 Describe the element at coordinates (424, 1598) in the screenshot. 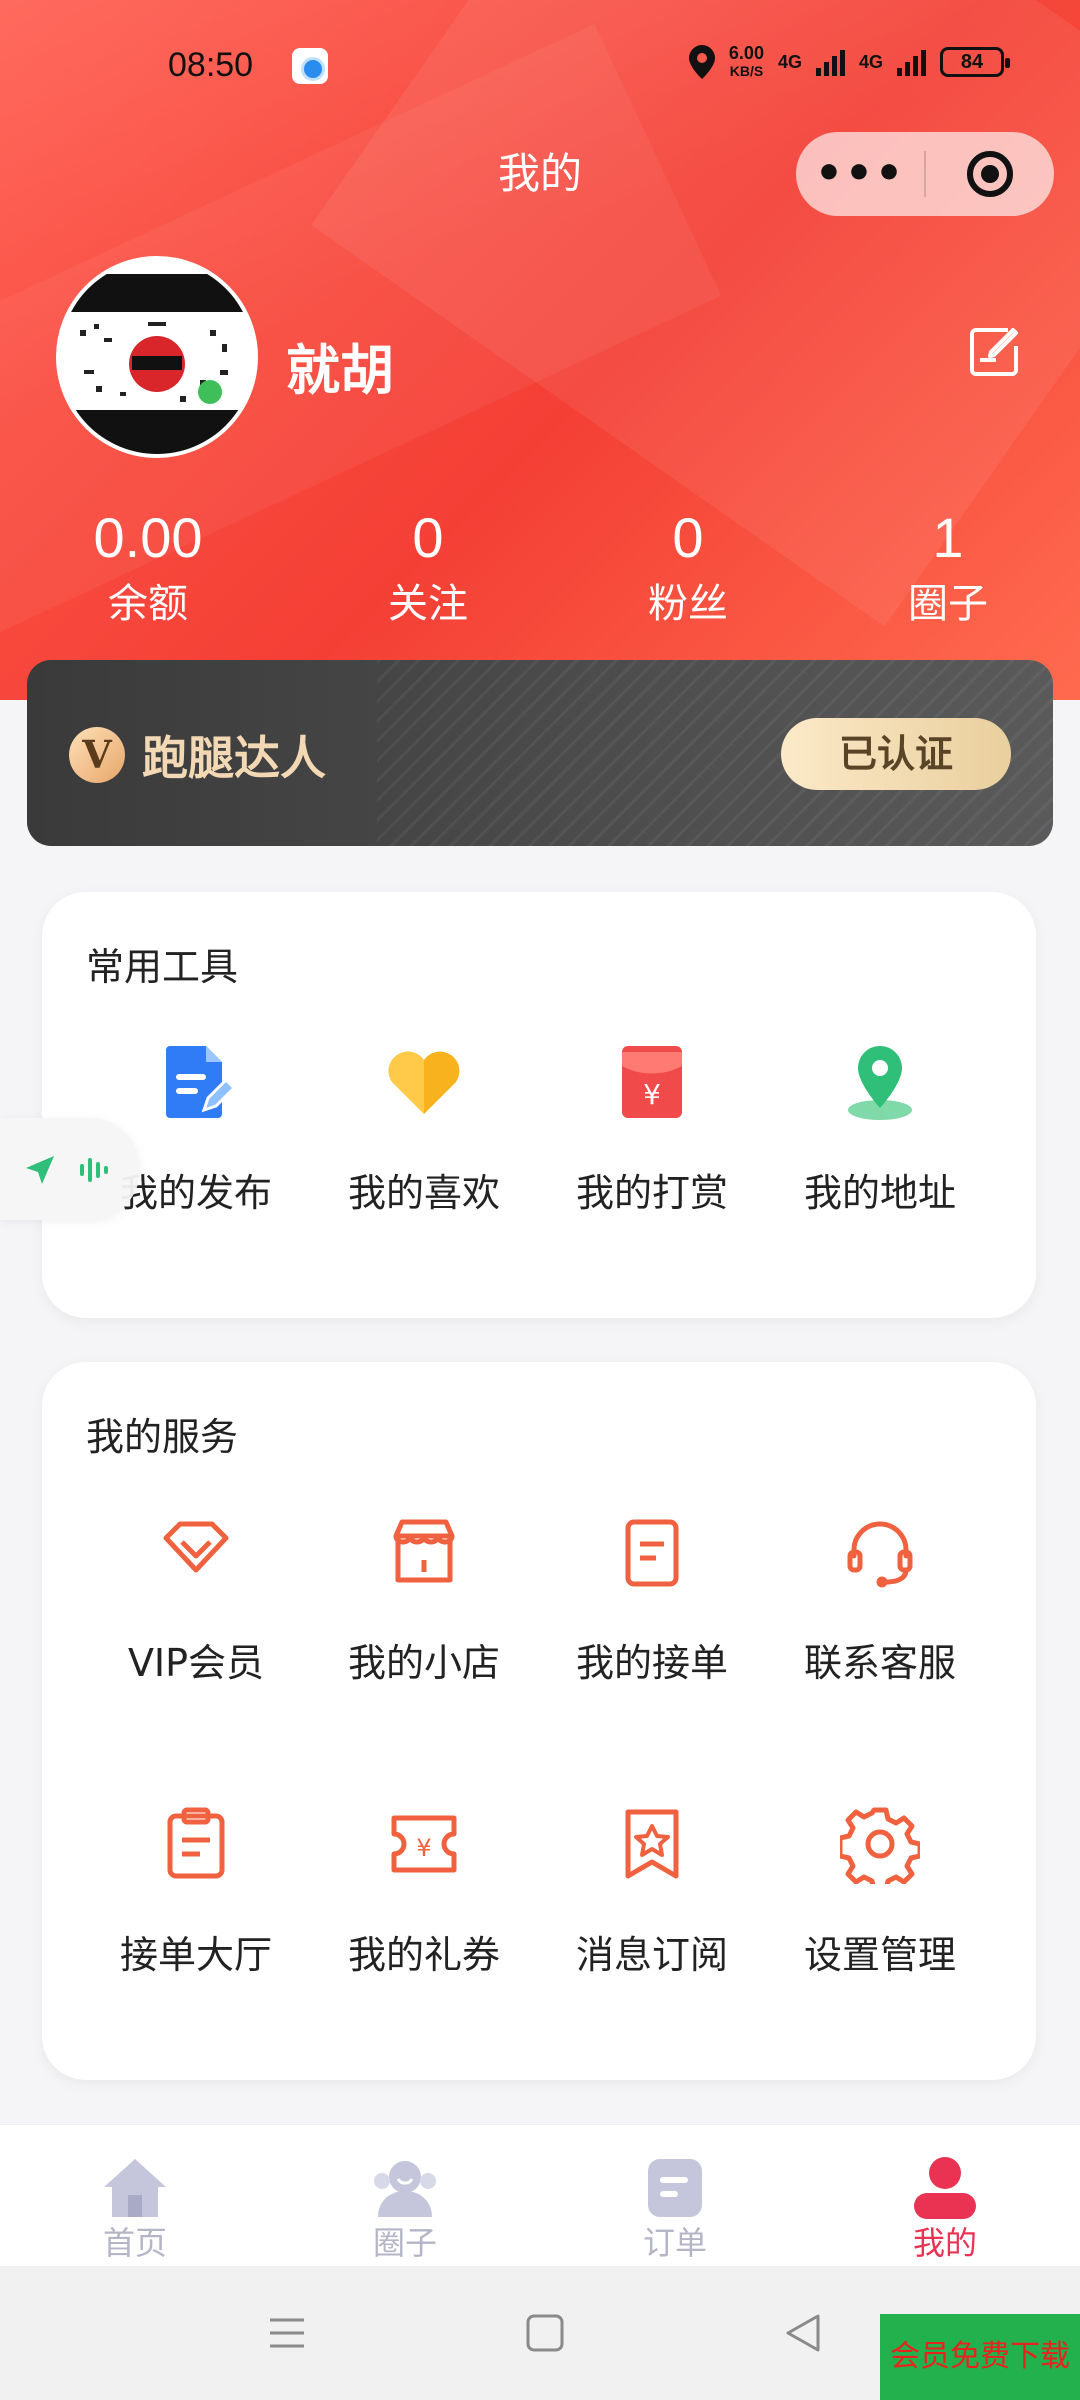

I see `service-my-shop: 我的小店` at that location.